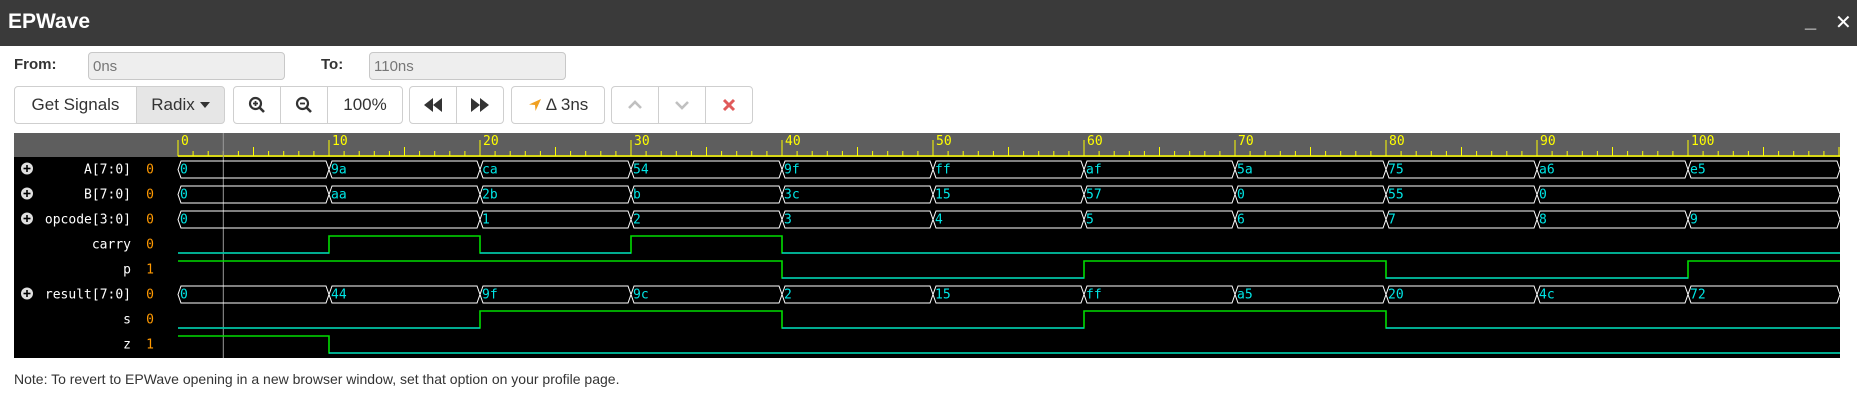  I want to click on signal-name: p, so click(127, 270).